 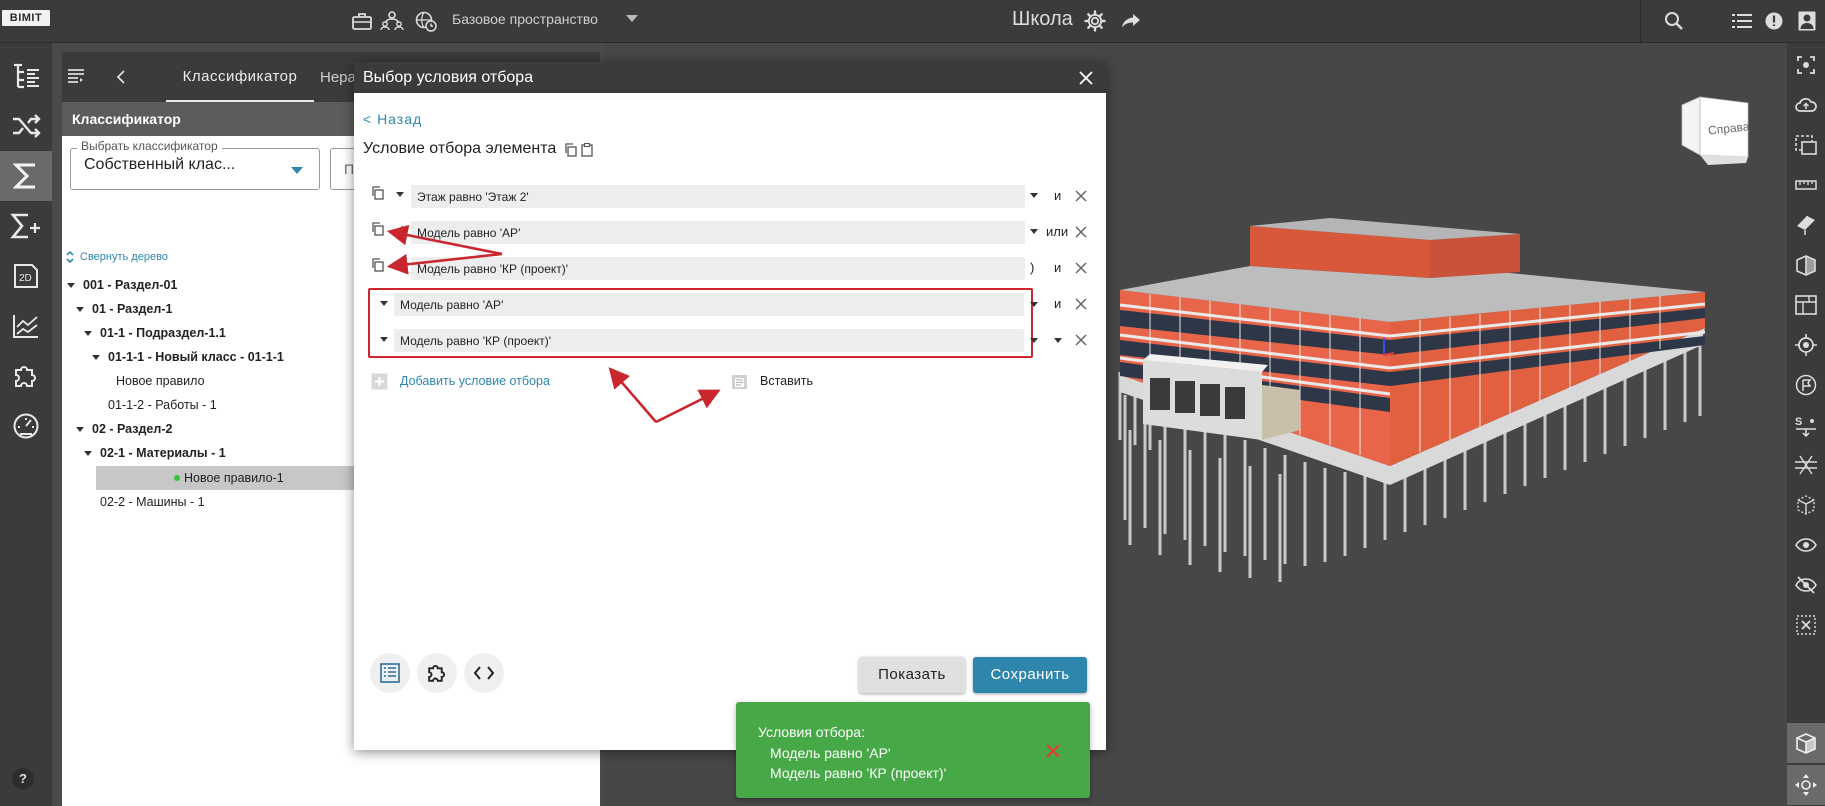 What do you see at coordinates (553, 324) in the screenshot?
I see `annotation-arrows` at bounding box center [553, 324].